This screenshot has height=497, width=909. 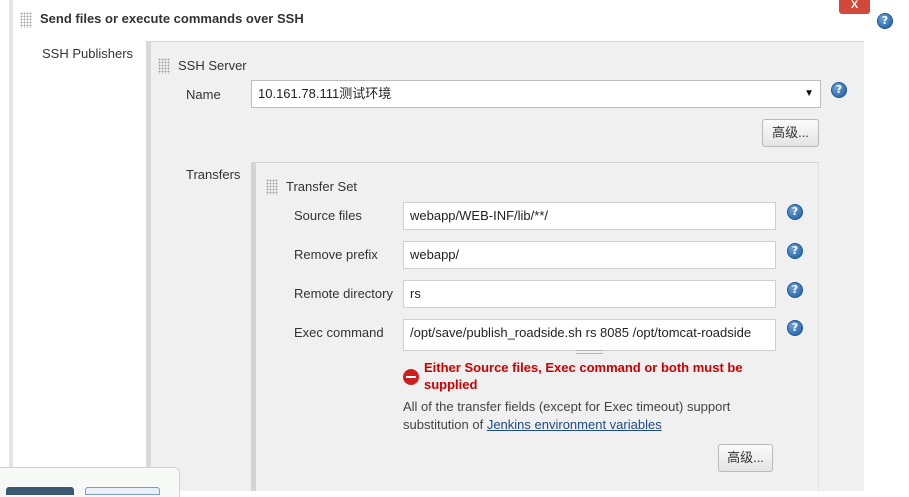 I want to click on remove-prefix-label: Remove prefix, so click(x=336, y=254).